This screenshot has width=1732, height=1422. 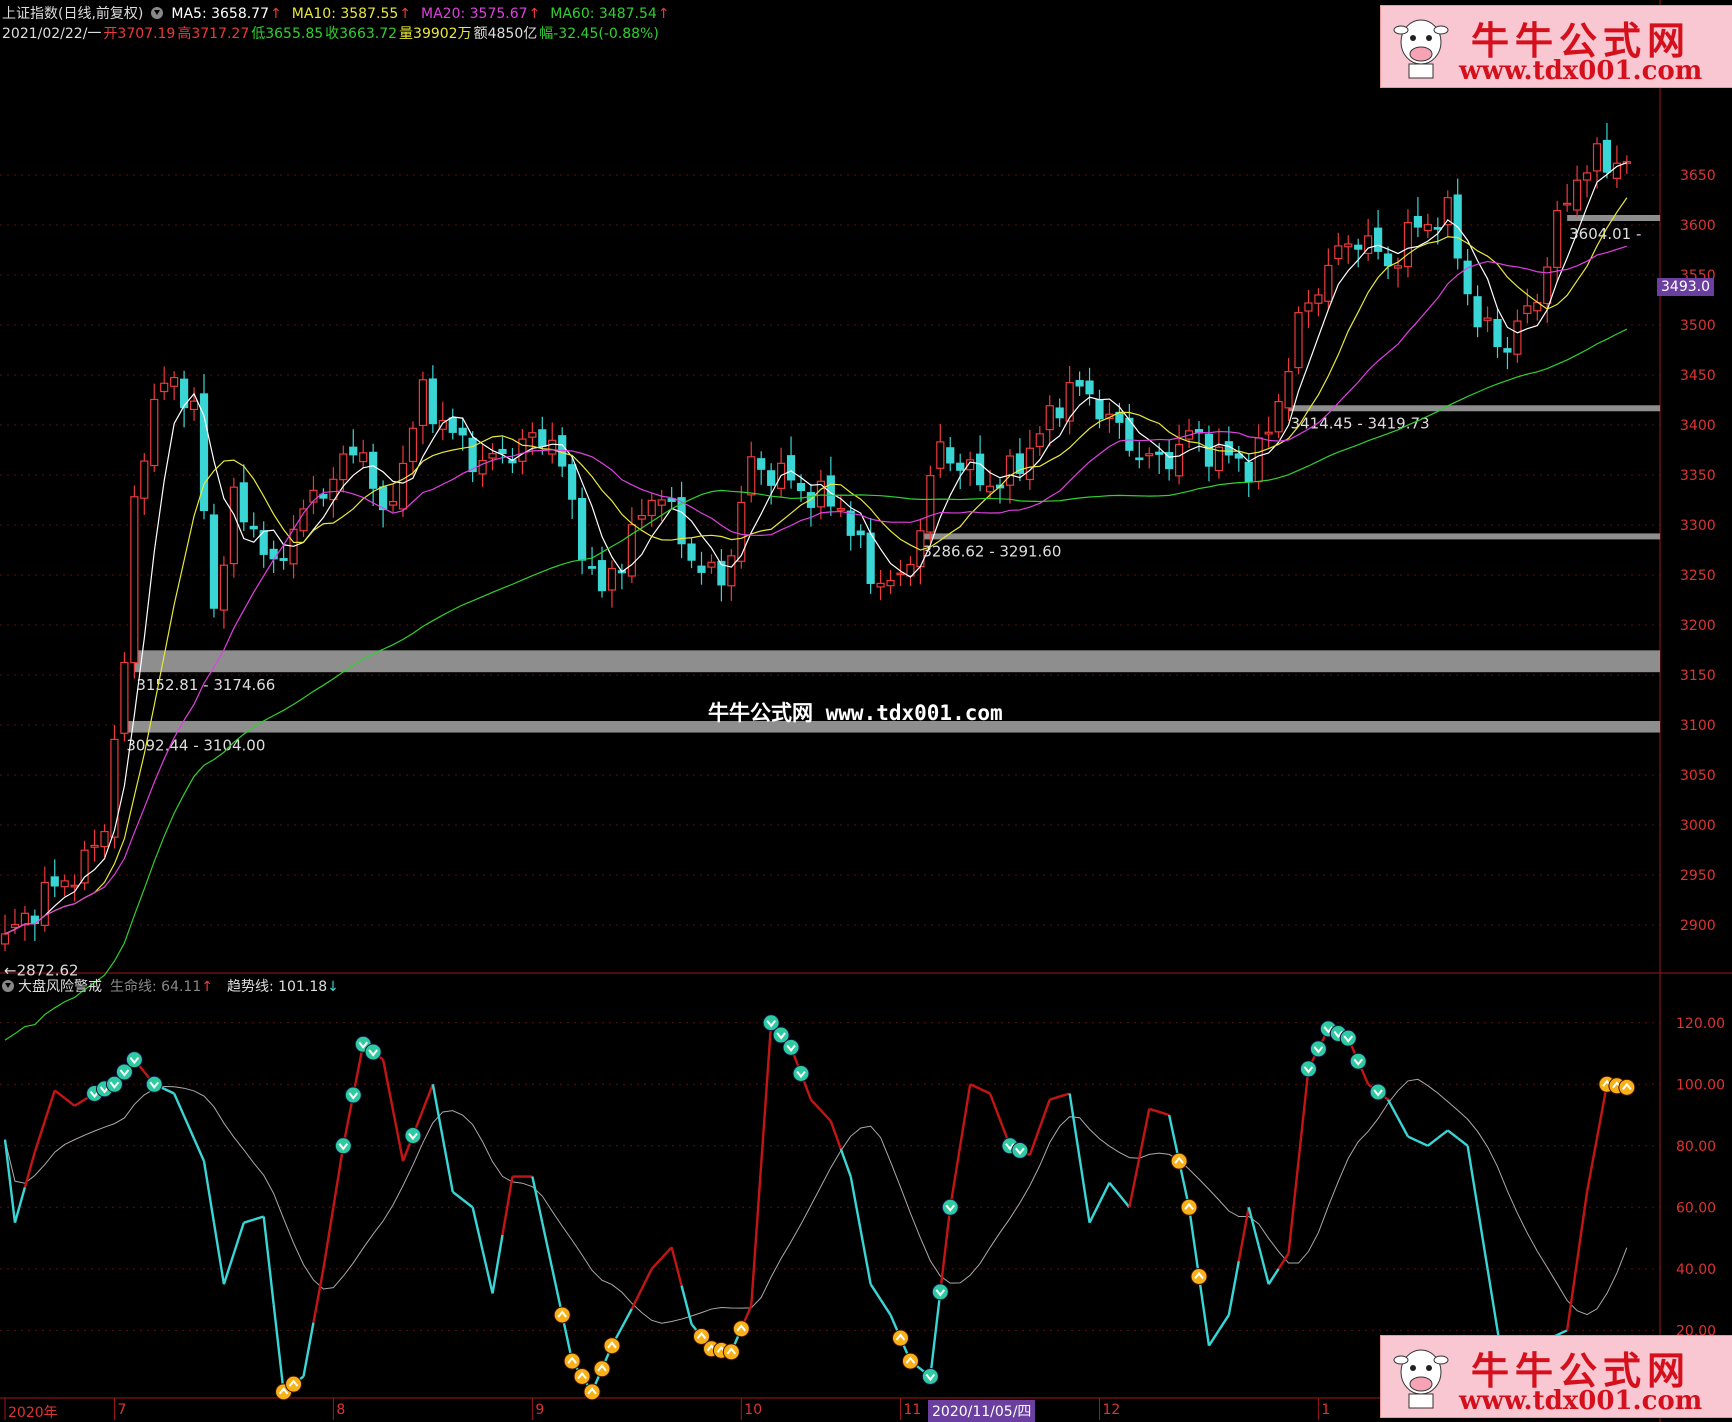 What do you see at coordinates (1556, 46) in the screenshot?
I see `logo-top: 牛牛公式网 www.tdx001.com` at bounding box center [1556, 46].